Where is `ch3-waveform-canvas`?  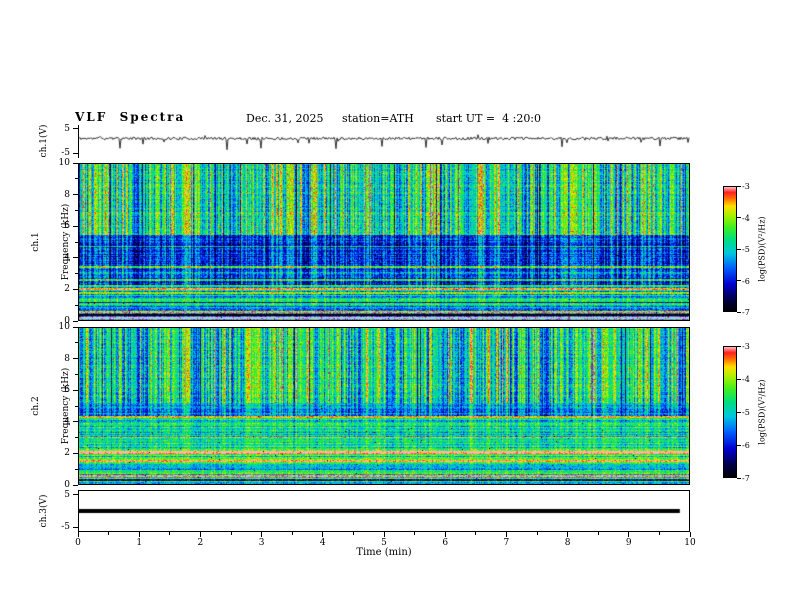 ch3-waveform-canvas is located at coordinates (384, 511).